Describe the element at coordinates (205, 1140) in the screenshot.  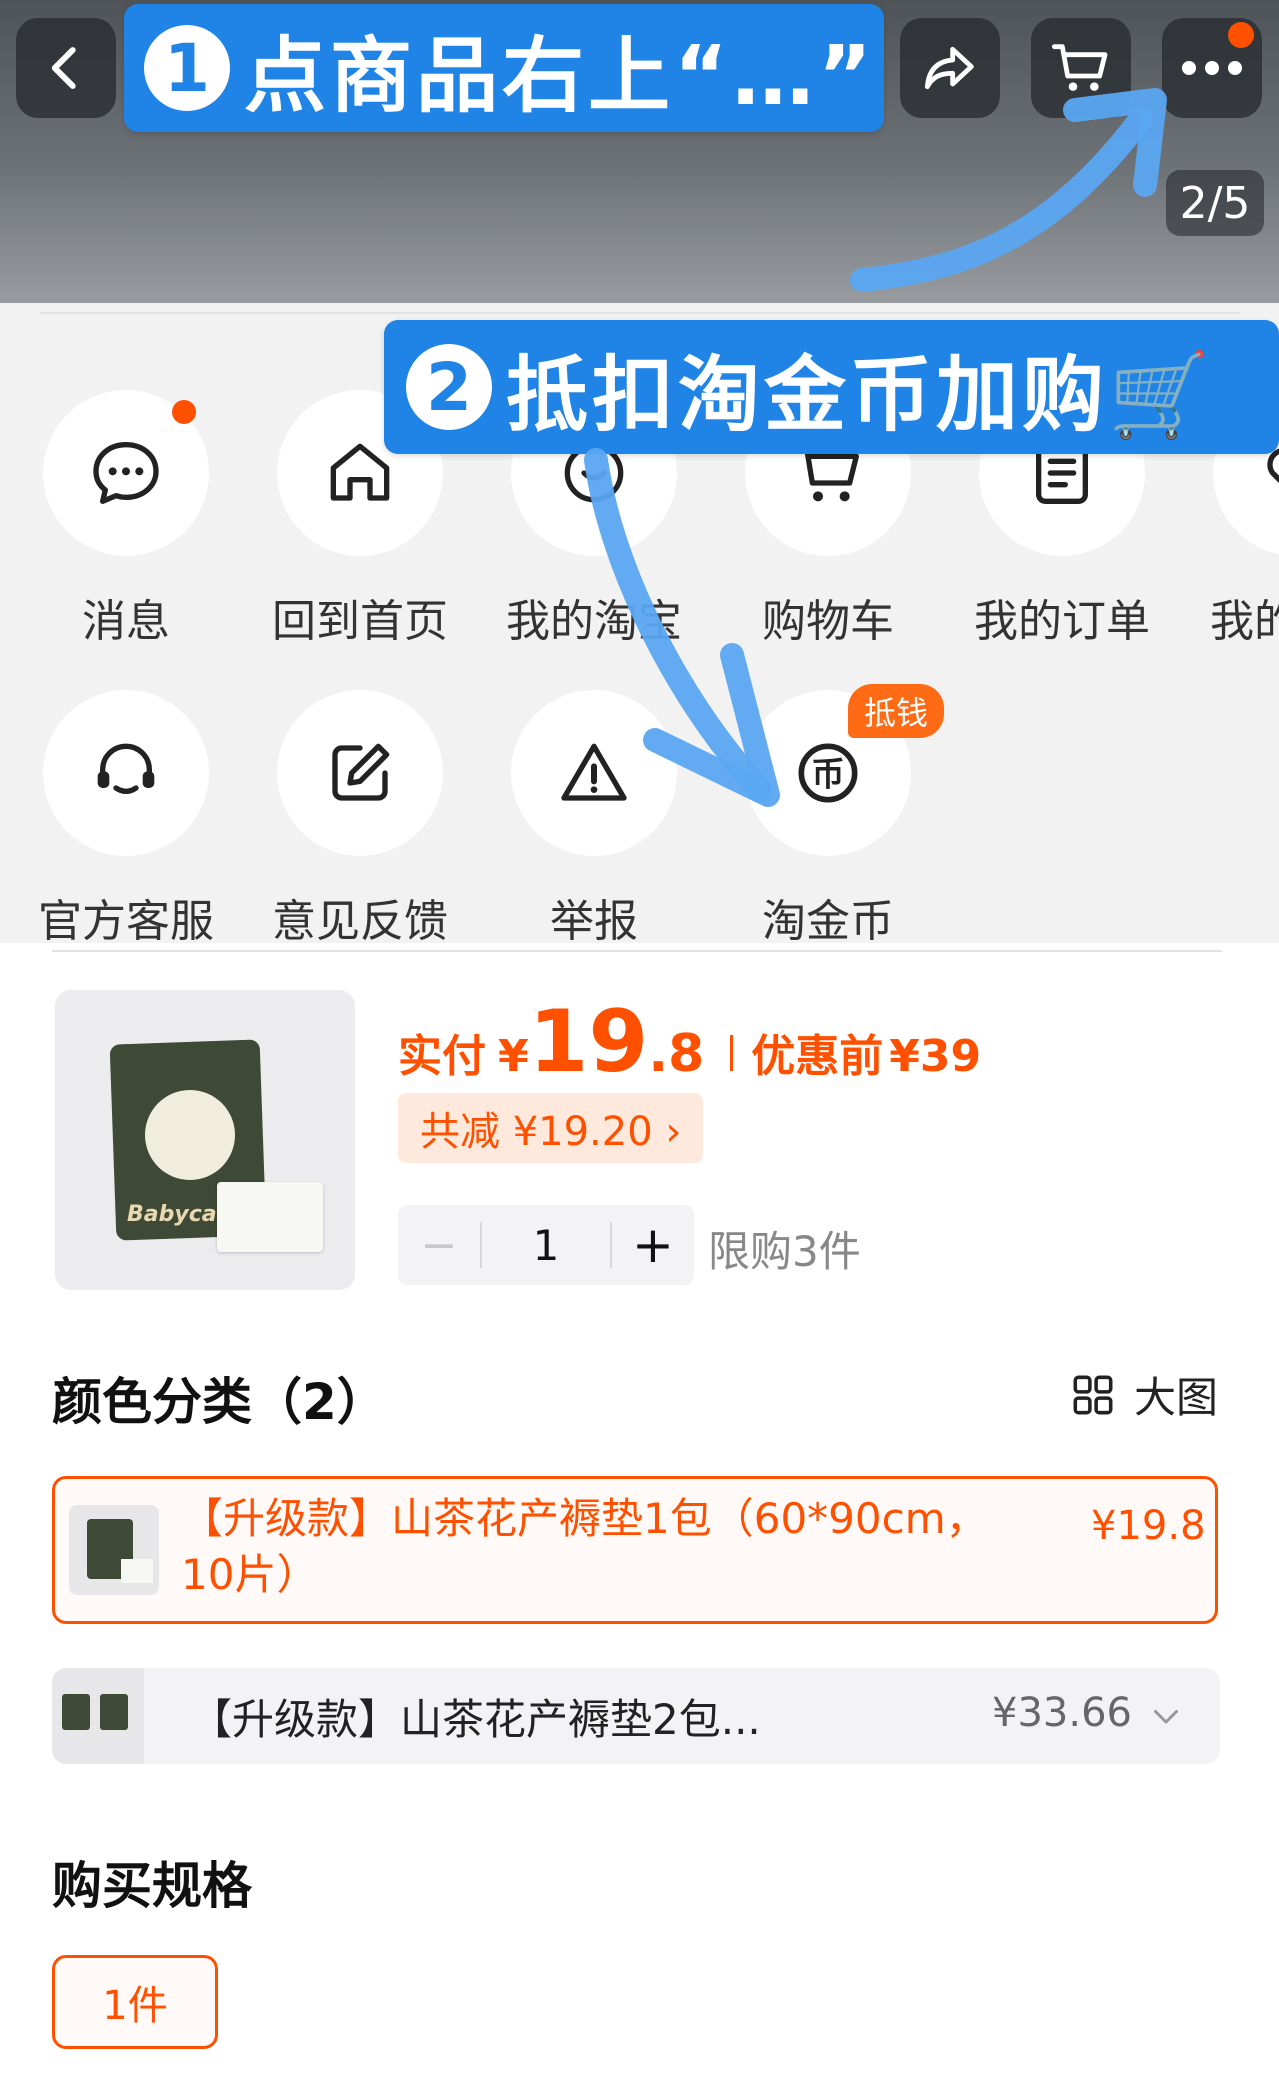
I see `product-thumbnail: Babycare` at that location.